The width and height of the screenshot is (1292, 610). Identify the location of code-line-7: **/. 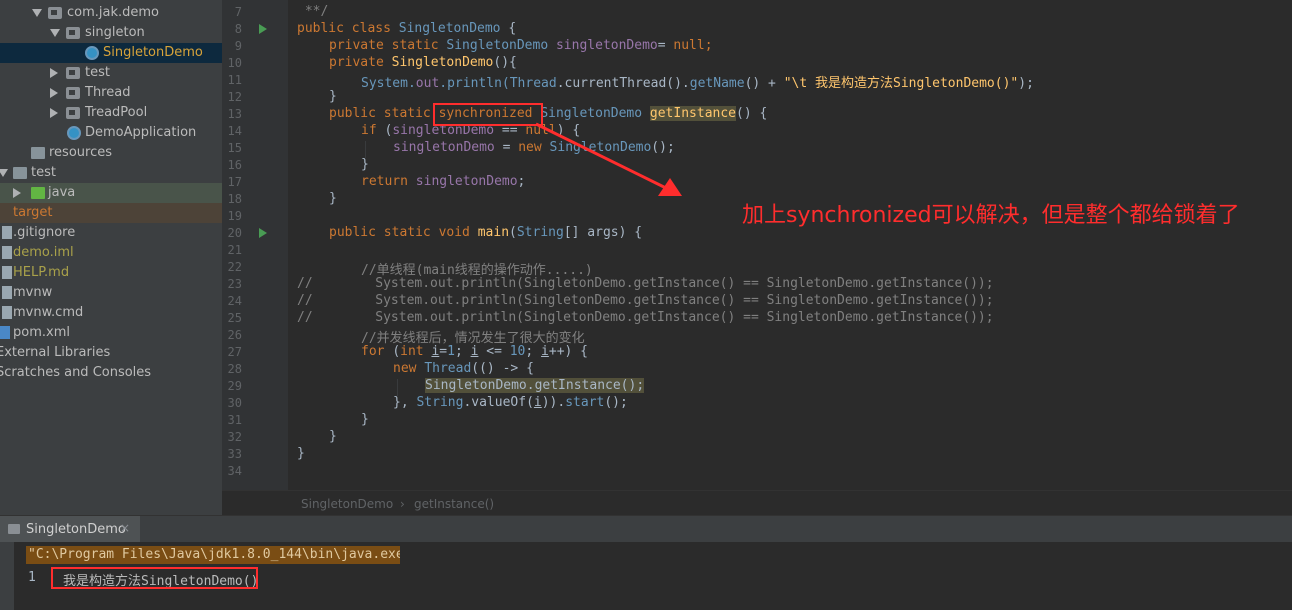
(313, 11).